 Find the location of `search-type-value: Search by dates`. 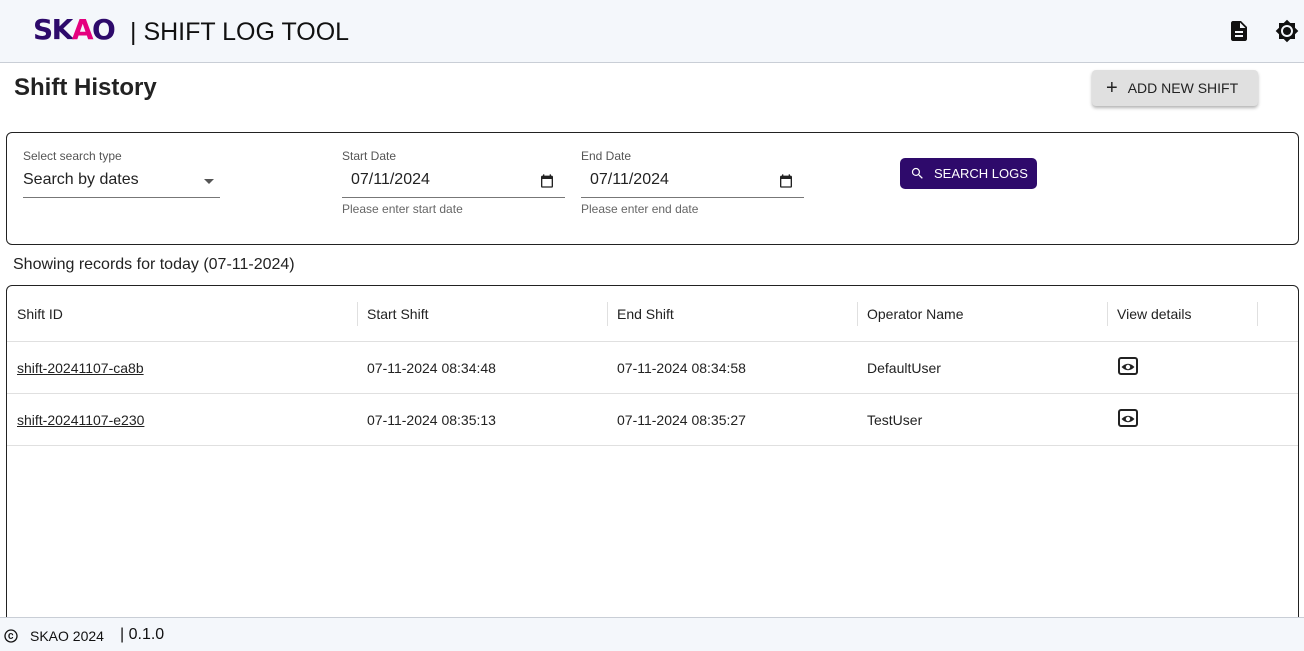

search-type-value: Search by dates is located at coordinates (81, 179).